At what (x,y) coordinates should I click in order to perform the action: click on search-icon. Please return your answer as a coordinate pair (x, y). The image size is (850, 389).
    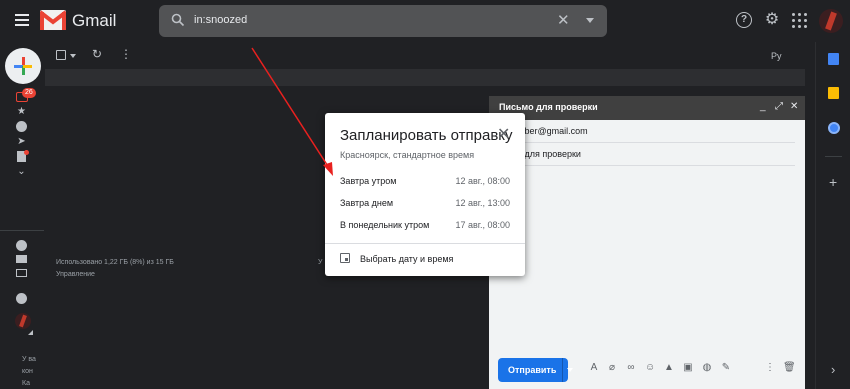
    Looking at the image, I should click on (178, 20).